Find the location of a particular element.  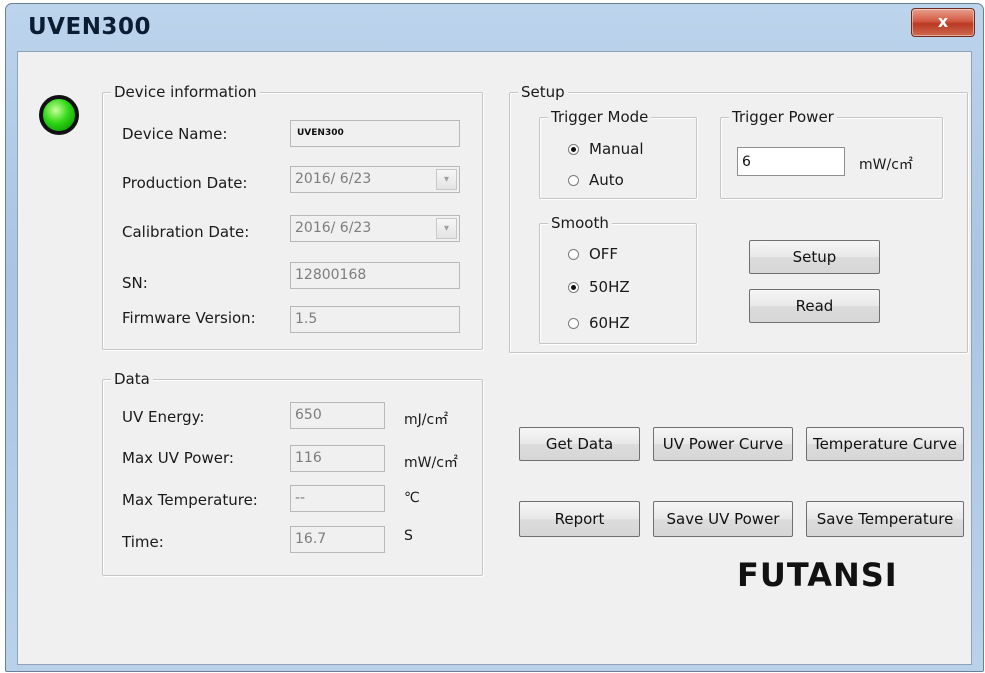

max-uv-power-unit: mW/c㎡ is located at coordinates (431, 463).